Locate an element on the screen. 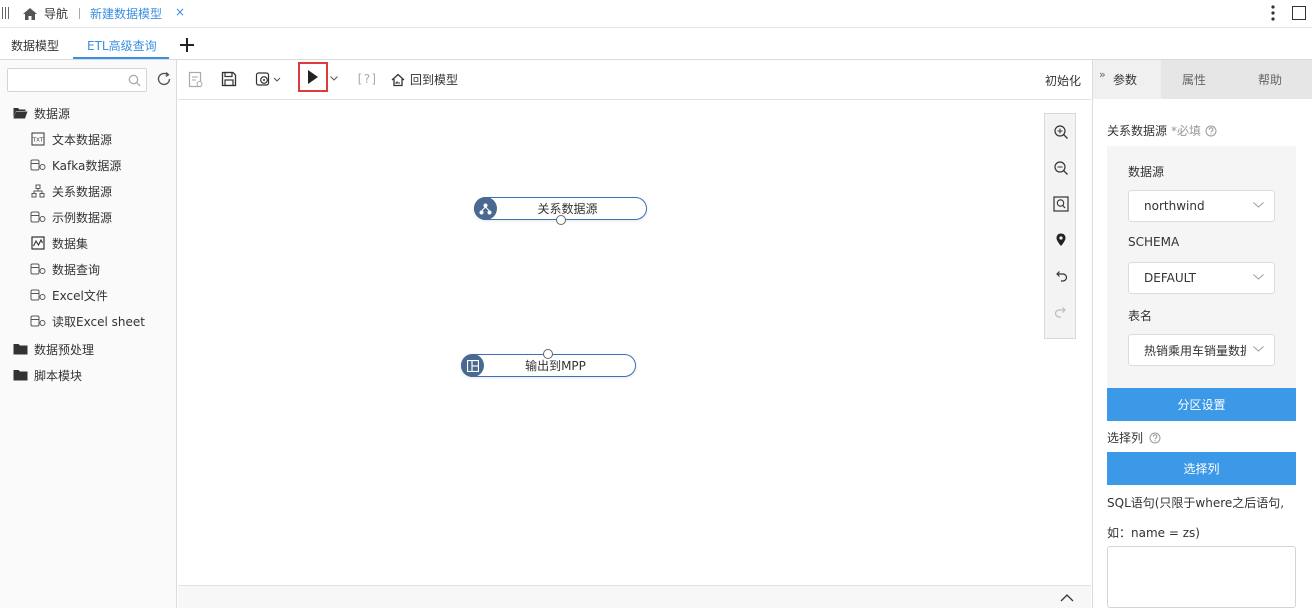  refresh-icon is located at coordinates (164, 79).